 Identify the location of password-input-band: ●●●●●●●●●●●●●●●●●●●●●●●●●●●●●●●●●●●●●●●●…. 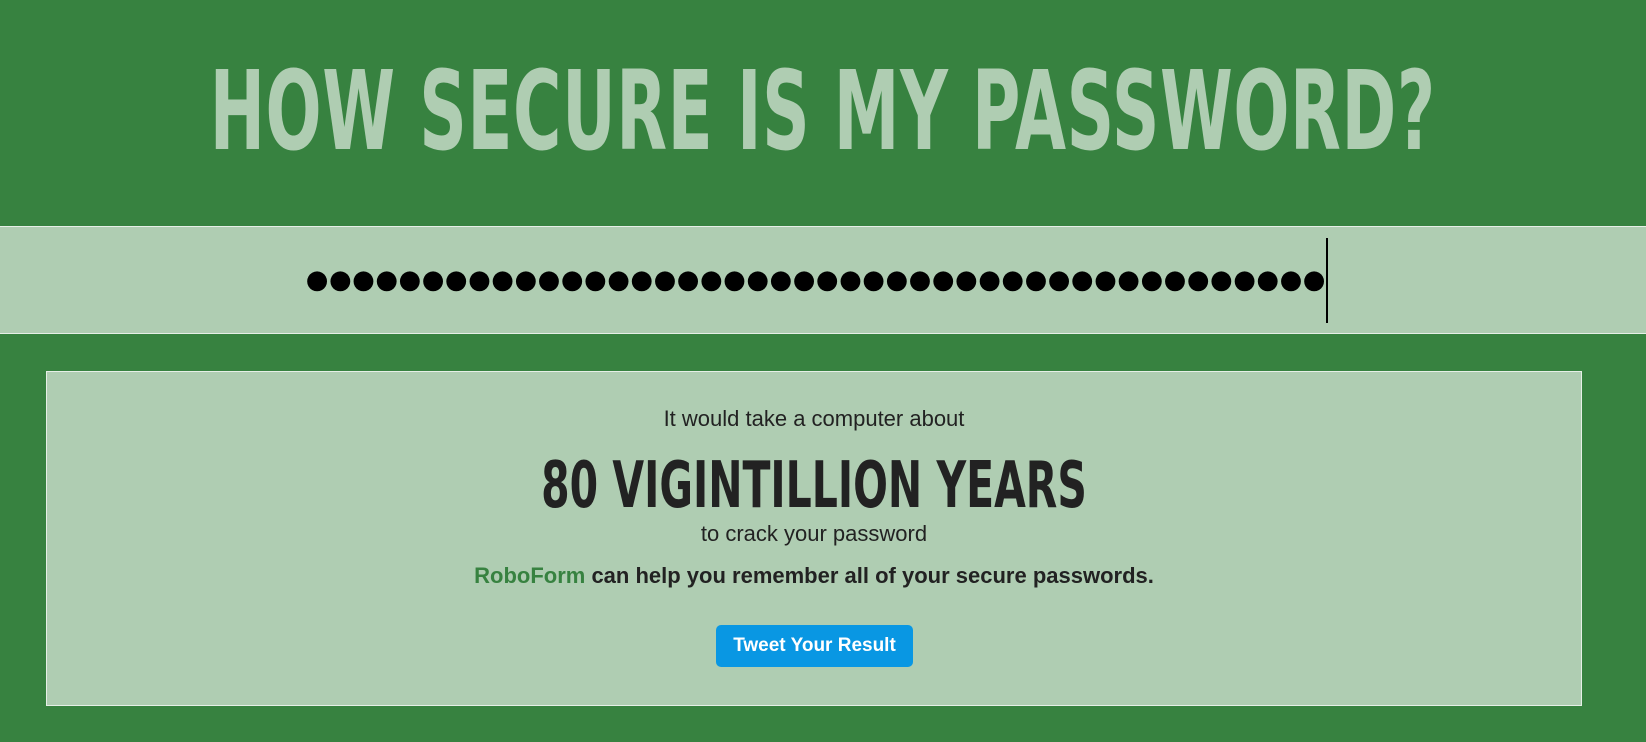
(823, 280).